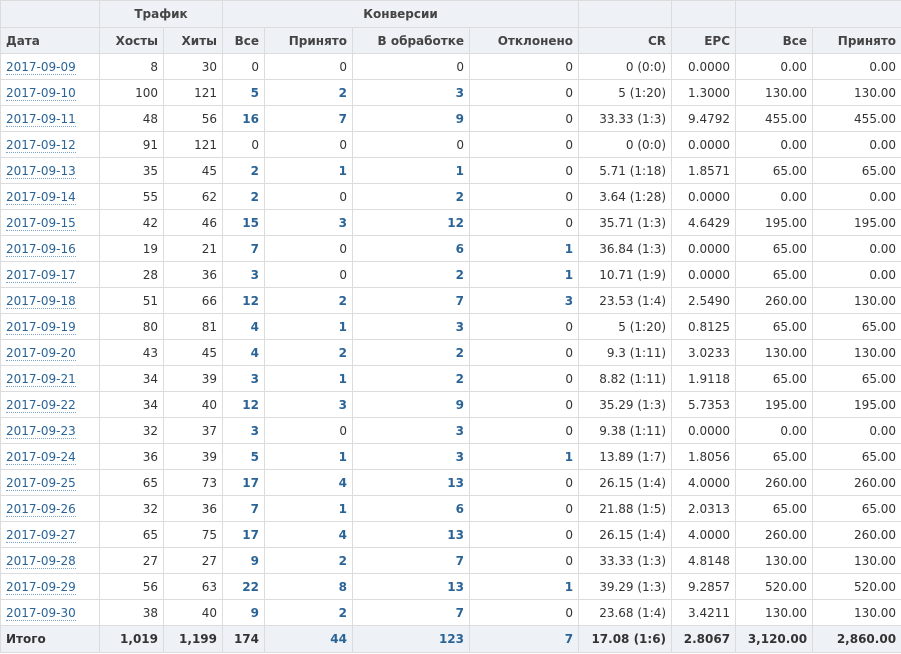  What do you see at coordinates (243, 40) in the screenshot?
I see `col-header-conv-all: Все` at bounding box center [243, 40].